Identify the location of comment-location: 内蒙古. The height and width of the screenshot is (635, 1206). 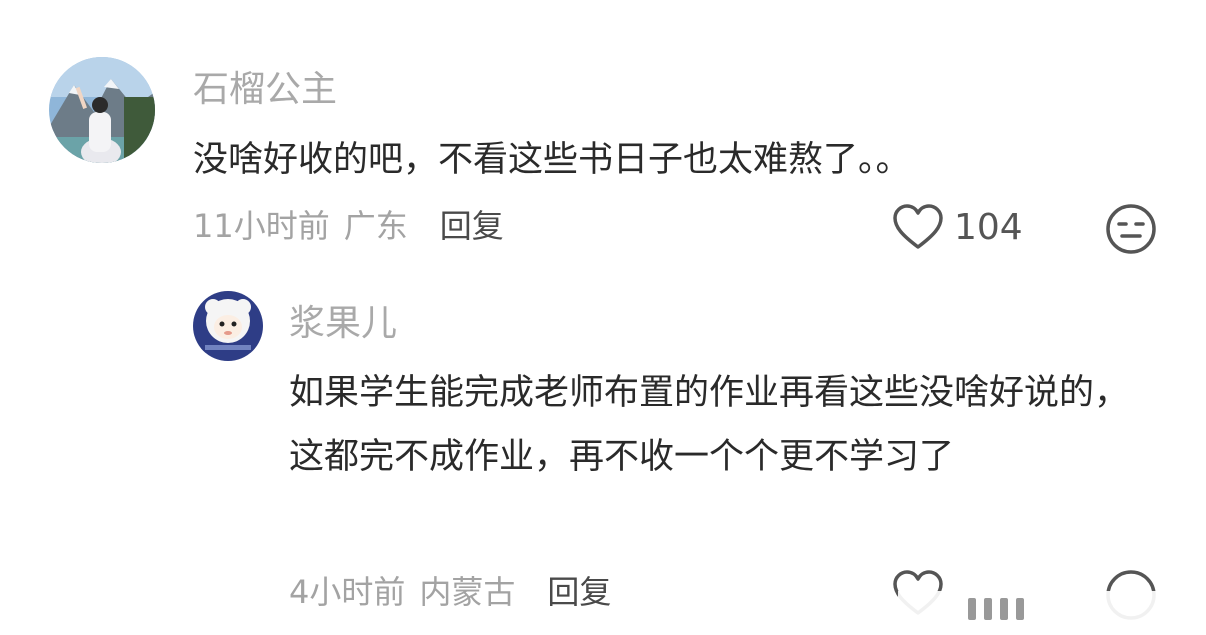
(467, 592).